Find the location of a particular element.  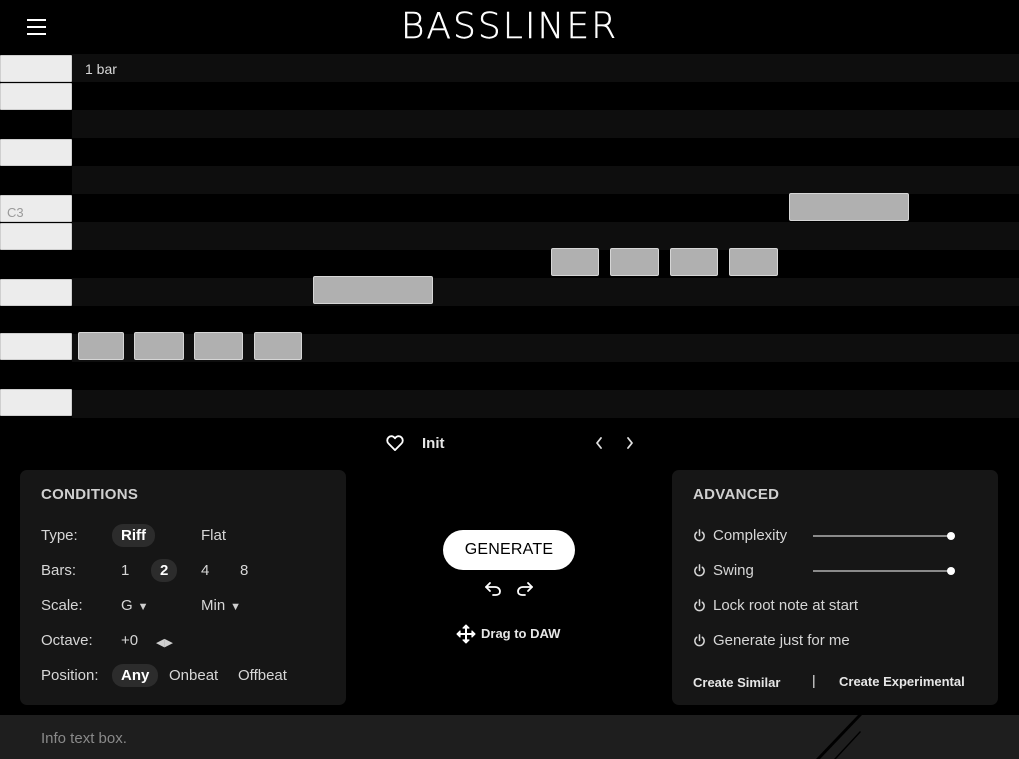

type-label: Type: is located at coordinates (59, 535).